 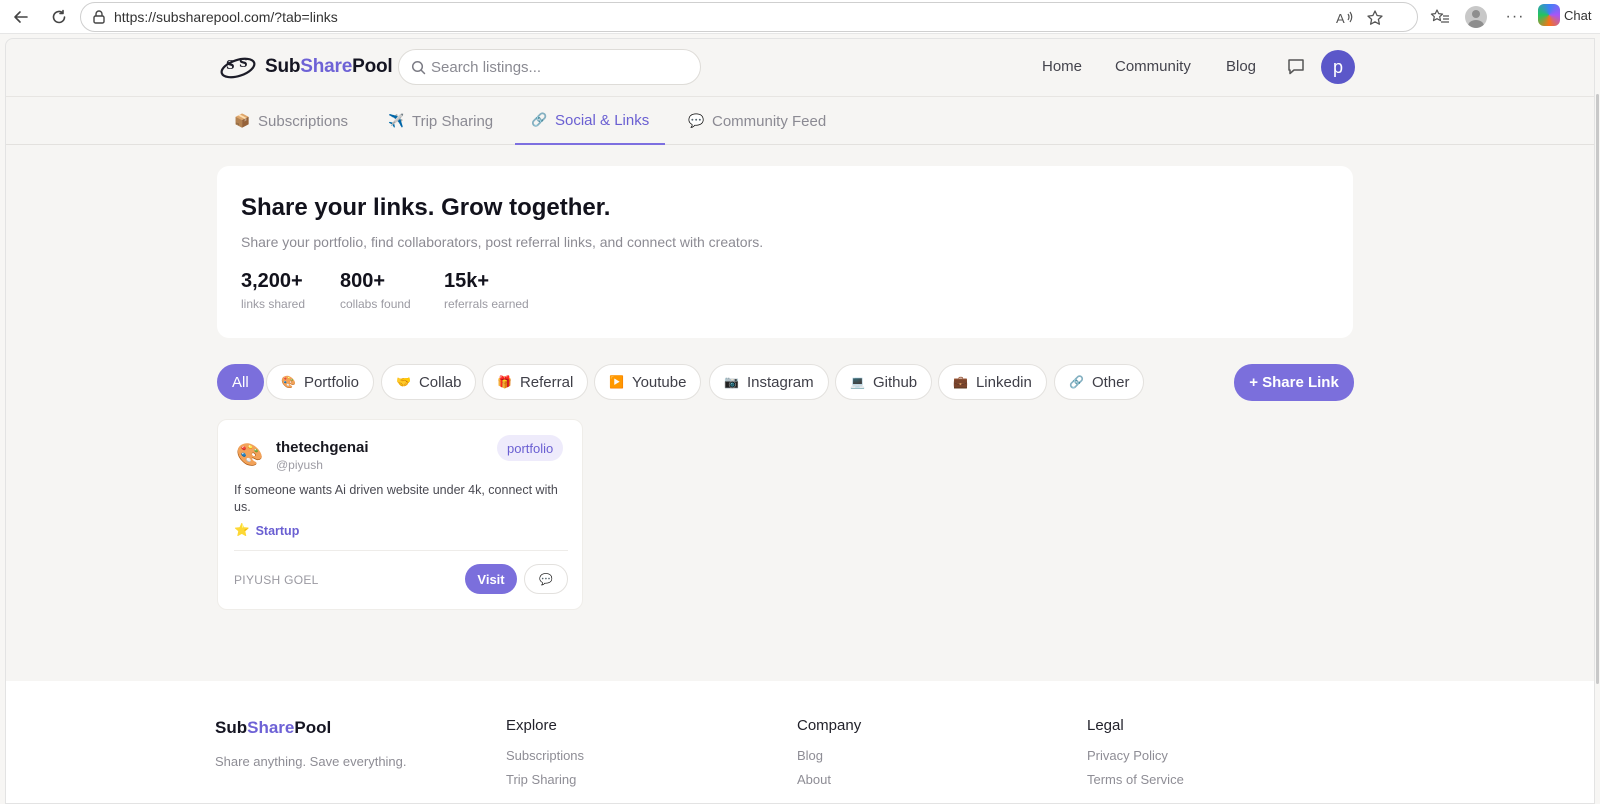 What do you see at coordinates (401, 550) in the screenshot?
I see `divider` at bounding box center [401, 550].